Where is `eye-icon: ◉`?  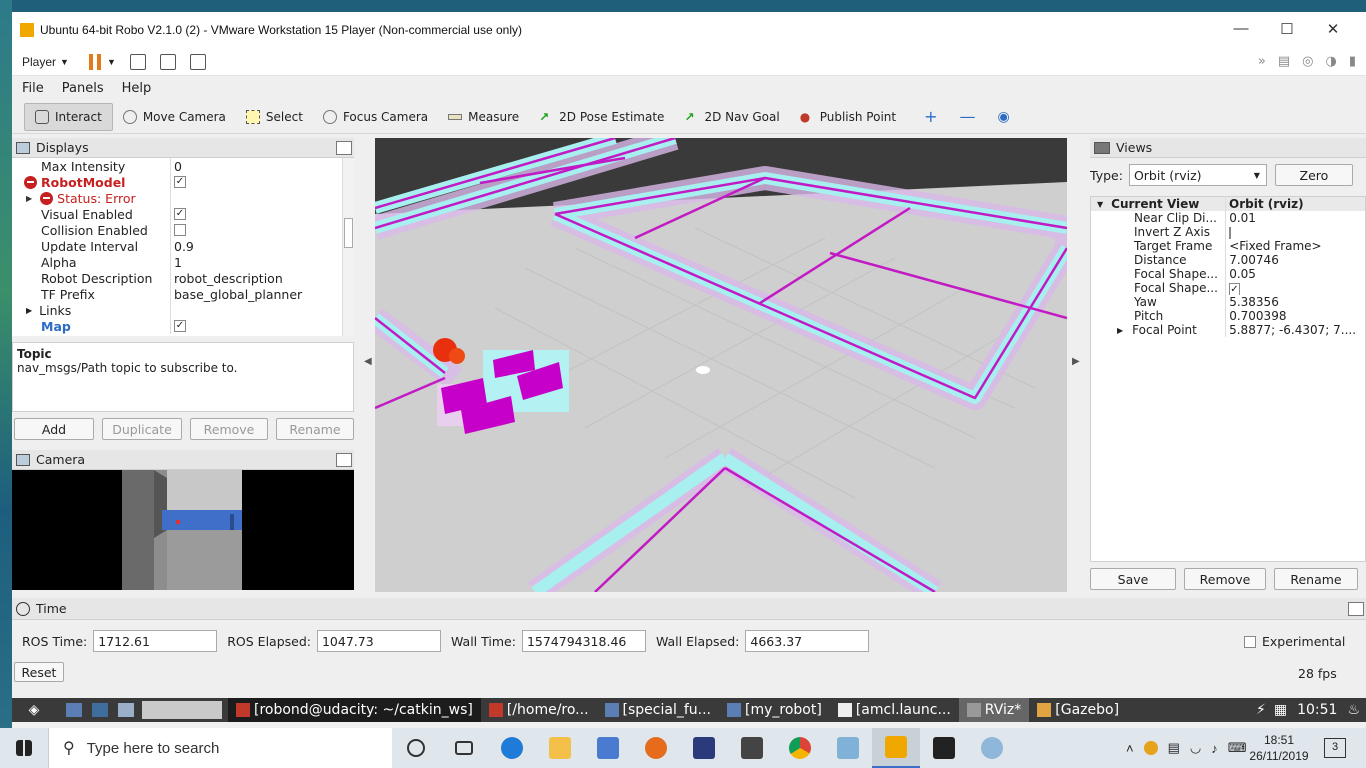 eye-icon: ◉ is located at coordinates (1004, 117).